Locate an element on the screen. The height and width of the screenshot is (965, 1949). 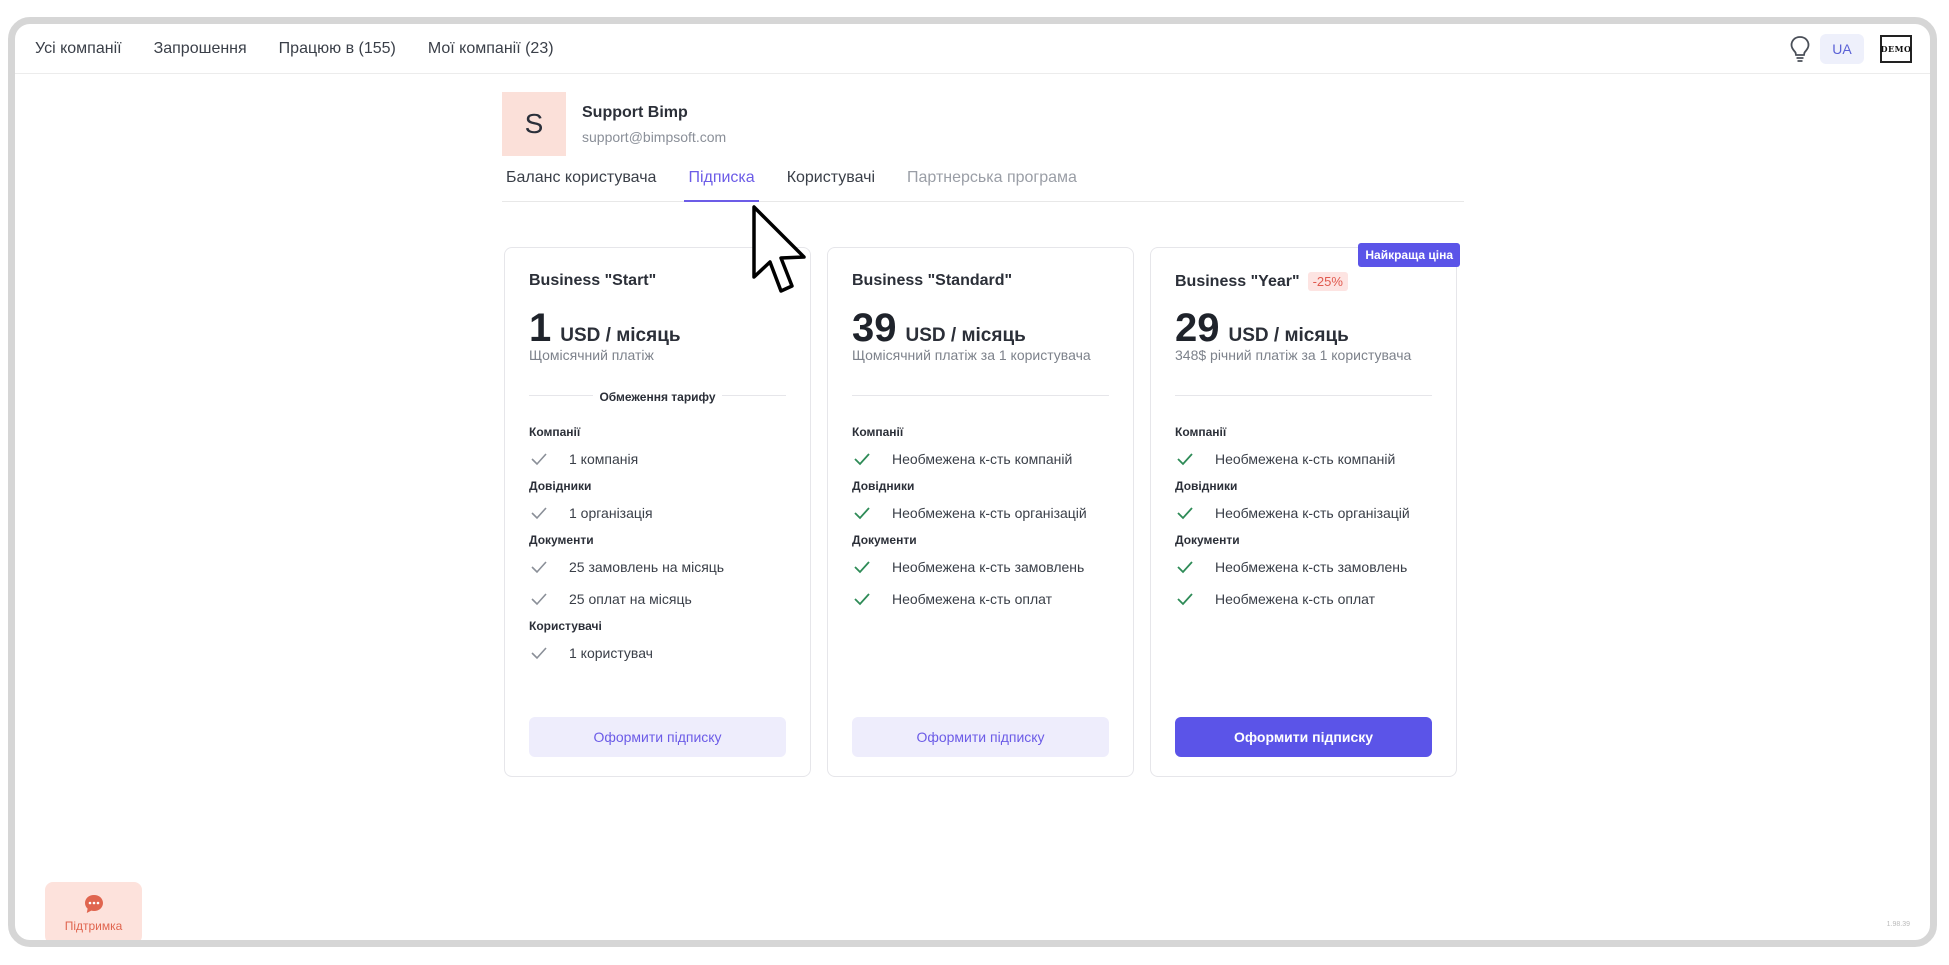
tab-subscription: Підписка is located at coordinates (721, 183).